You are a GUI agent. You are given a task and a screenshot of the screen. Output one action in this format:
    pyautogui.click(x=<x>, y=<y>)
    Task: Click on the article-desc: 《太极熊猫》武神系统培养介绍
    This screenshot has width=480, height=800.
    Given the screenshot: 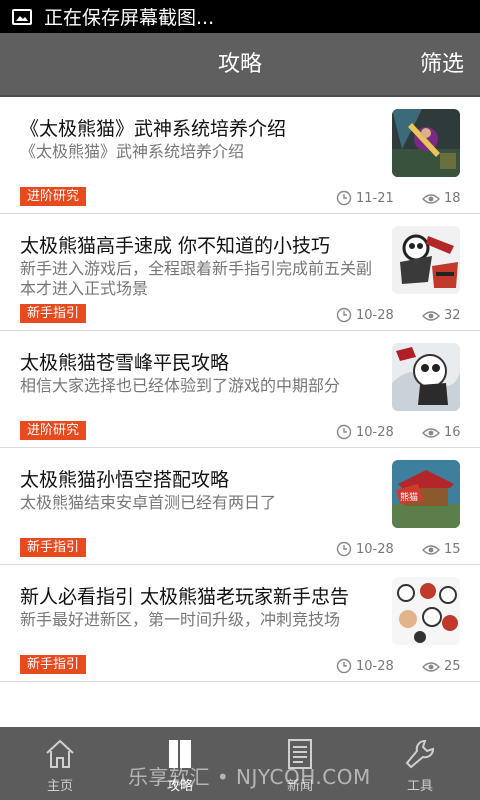 What is the action you would take?
    pyautogui.click(x=132, y=151)
    